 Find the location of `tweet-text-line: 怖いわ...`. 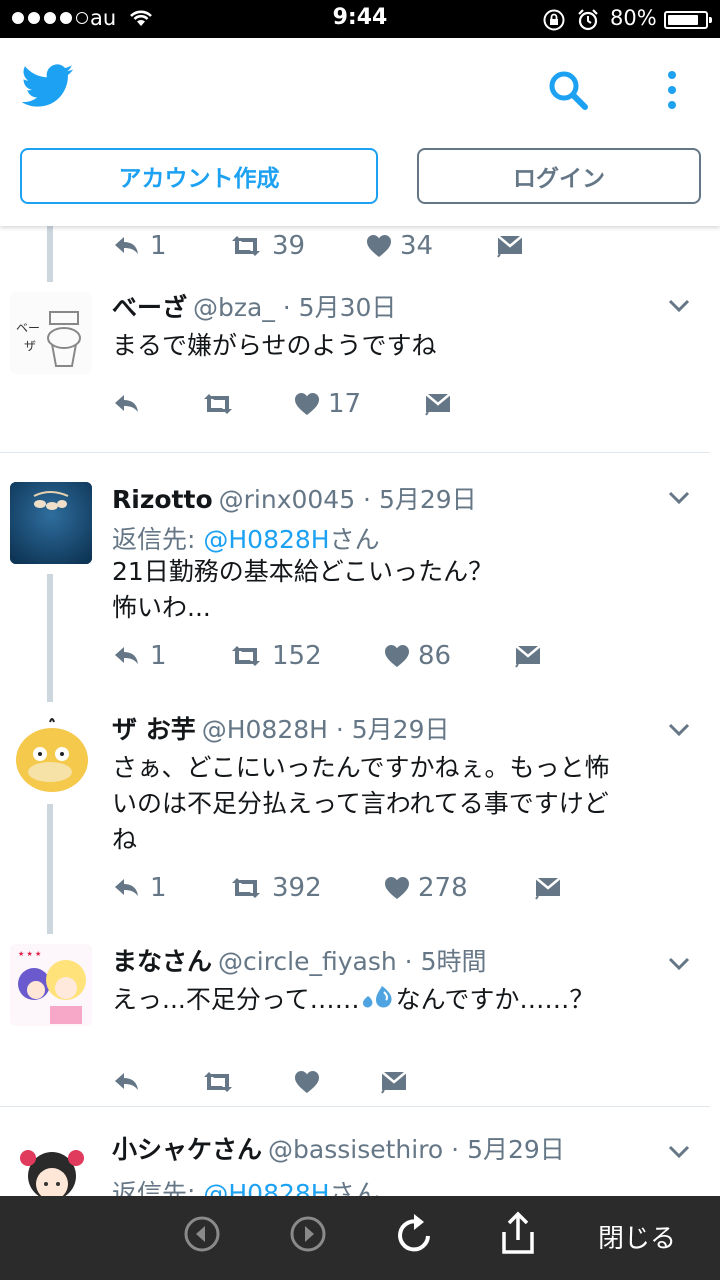

tweet-text-line: 怖いわ... is located at coordinates (161, 607).